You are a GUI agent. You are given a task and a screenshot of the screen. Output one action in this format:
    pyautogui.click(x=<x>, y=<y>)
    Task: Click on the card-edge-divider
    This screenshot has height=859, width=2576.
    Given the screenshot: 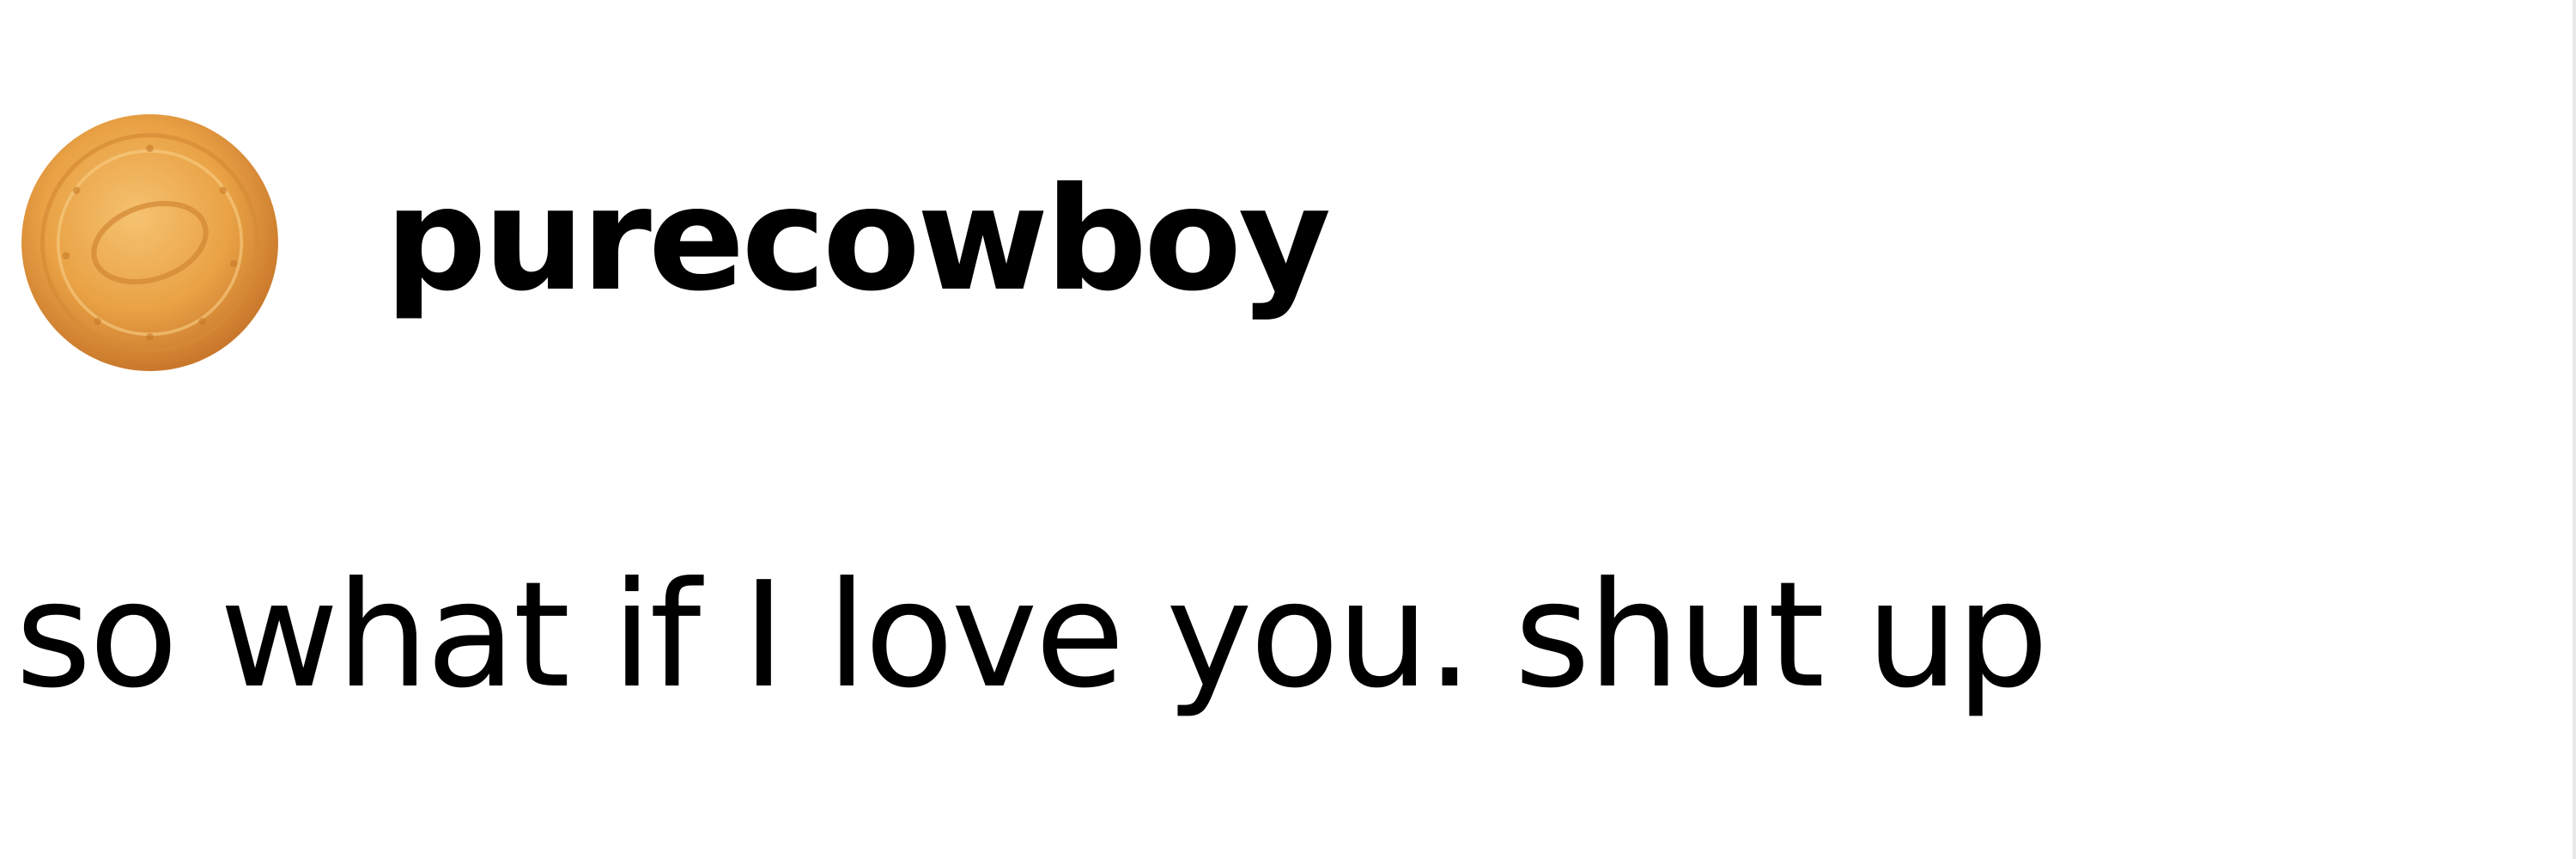 What is the action you would take?
    pyautogui.click(x=2574, y=430)
    